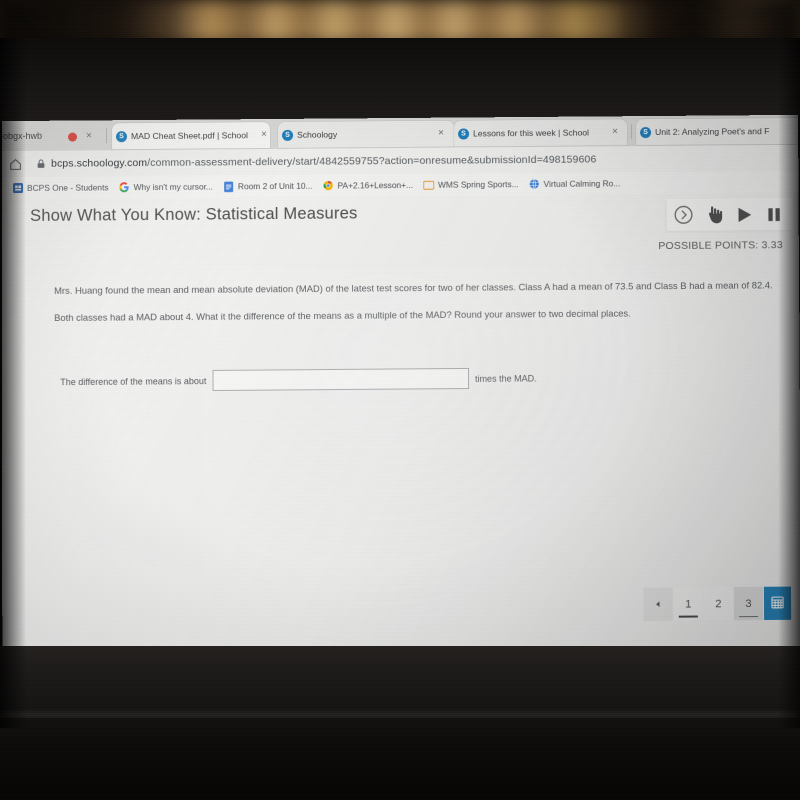  Describe the element at coordinates (17, 187) in the screenshot. I see `bcps-icon` at that location.